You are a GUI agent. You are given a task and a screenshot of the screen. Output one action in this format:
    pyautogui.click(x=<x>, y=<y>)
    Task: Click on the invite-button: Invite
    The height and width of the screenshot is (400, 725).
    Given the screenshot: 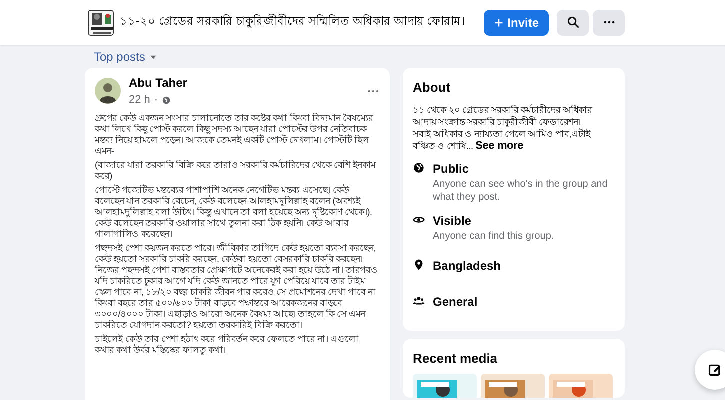 What is the action you would take?
    pyautogui.click(x=516, y=23)
    